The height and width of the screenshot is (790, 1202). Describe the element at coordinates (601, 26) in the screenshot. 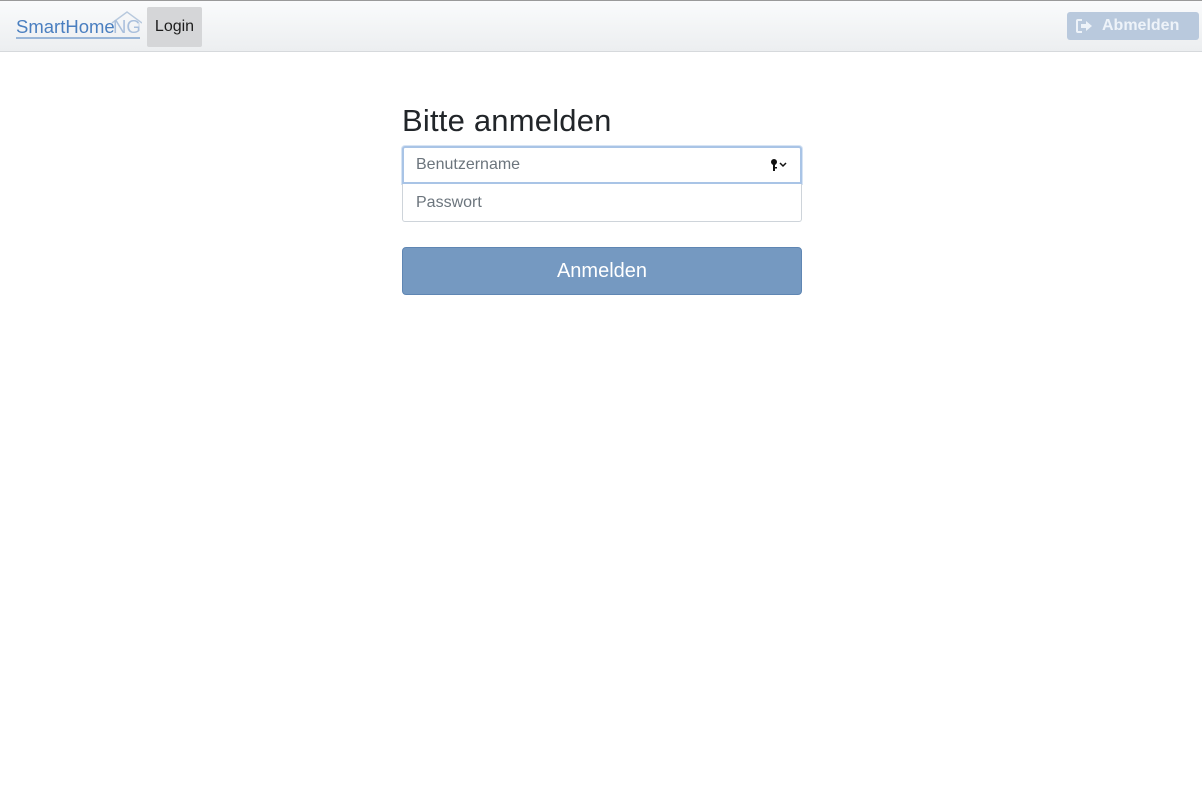

I see `top-navbar: SmartHome NG Login Abmelden` at that location.